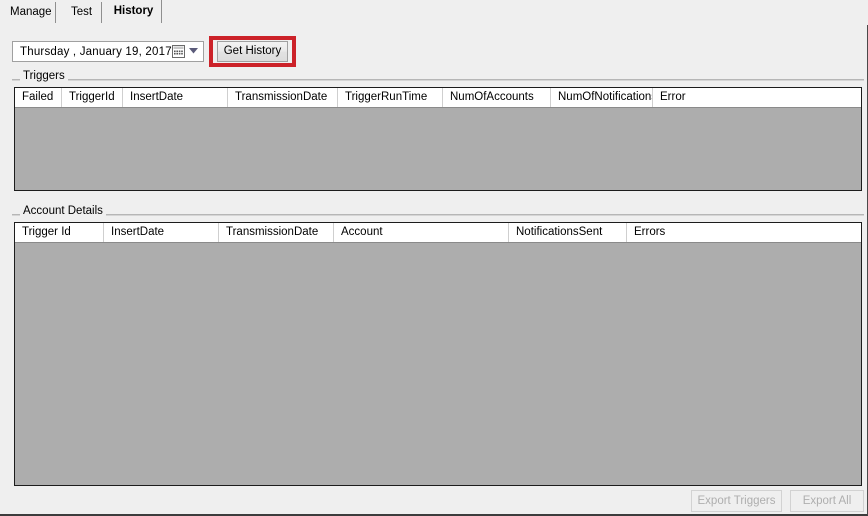  What do you see at coordinates (421, 232) in the screenshot?
I see `account-details-column-header: Account` at bounding box center [421, 232].